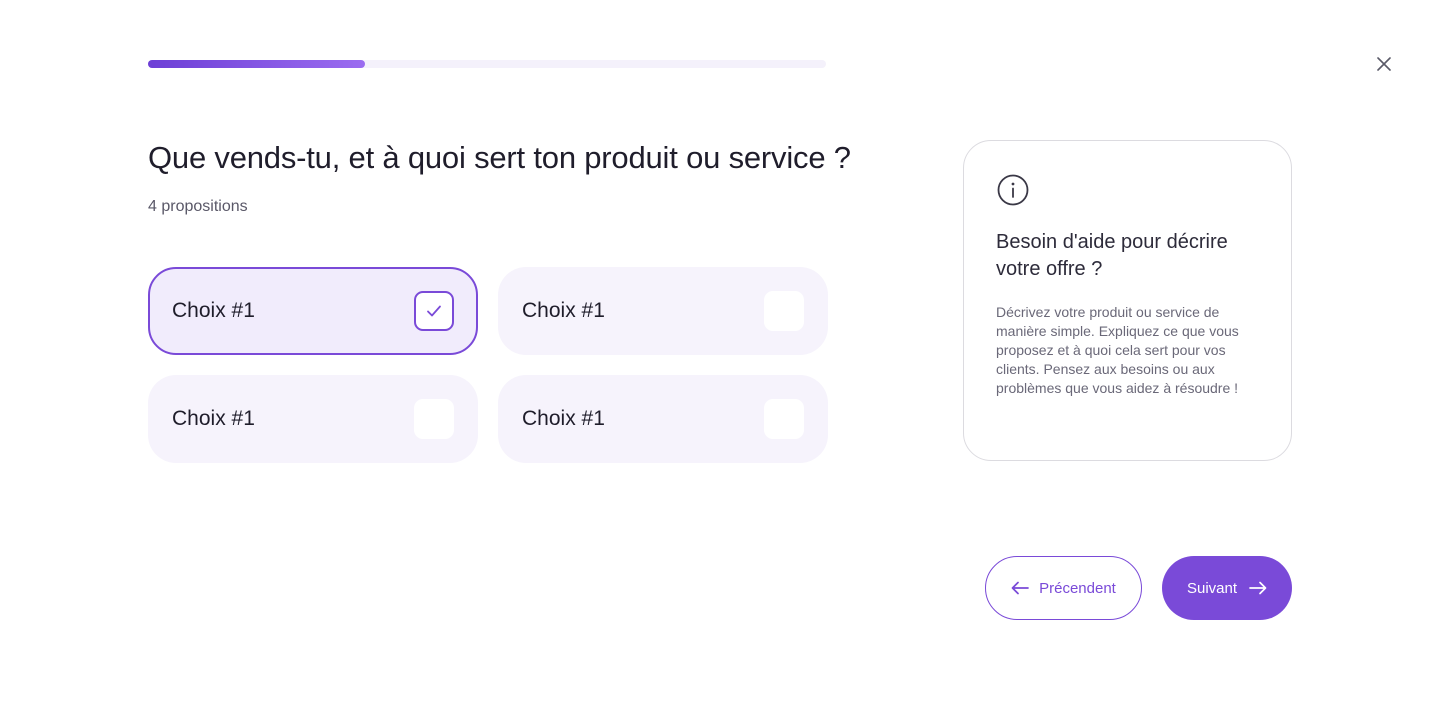 The image size is (1440, 720). What do you see at coordinates (1077, 588) in the screenshot?
I see `previous-button-label: Précendent` at bounding box center [1077, 588].